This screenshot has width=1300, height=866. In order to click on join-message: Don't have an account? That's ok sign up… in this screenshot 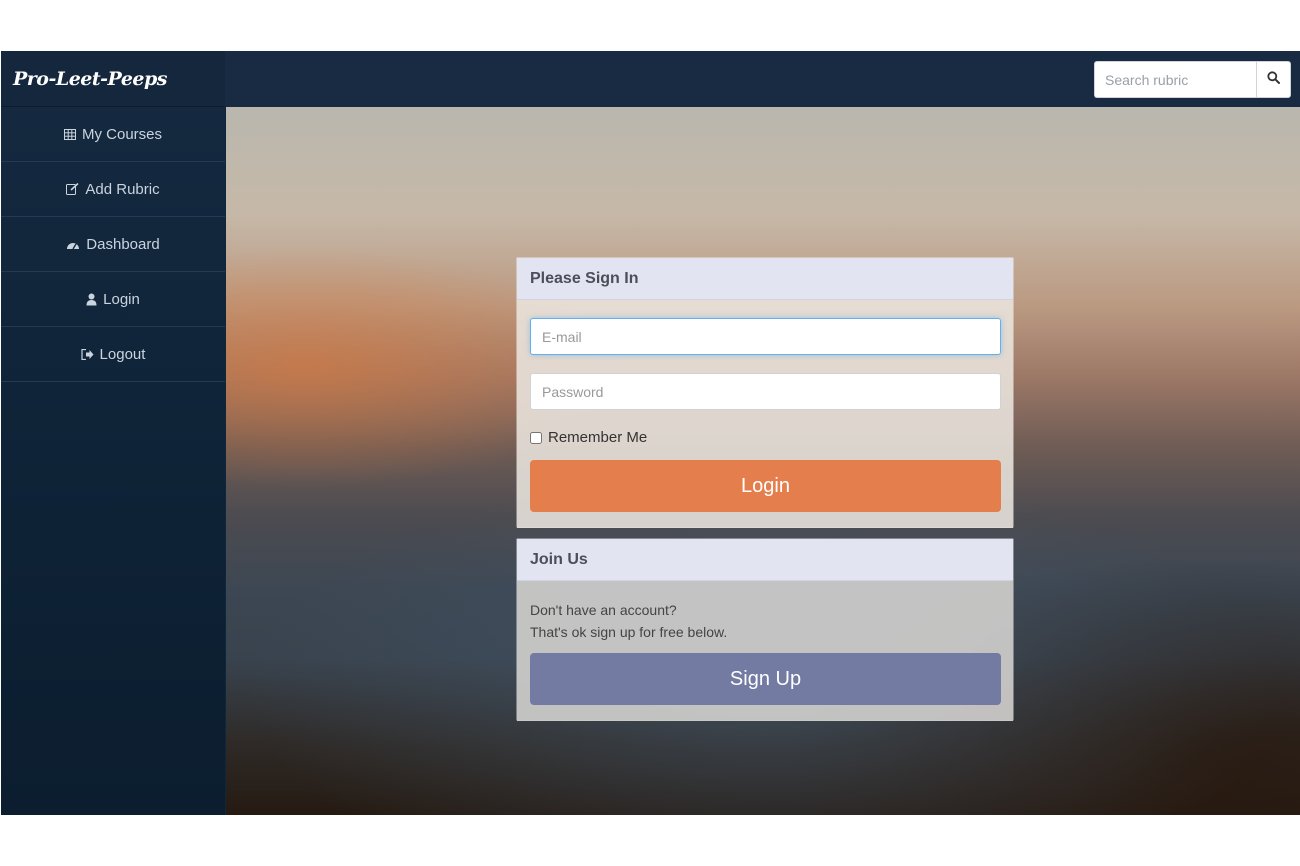, I will do `click(628, 621)`.